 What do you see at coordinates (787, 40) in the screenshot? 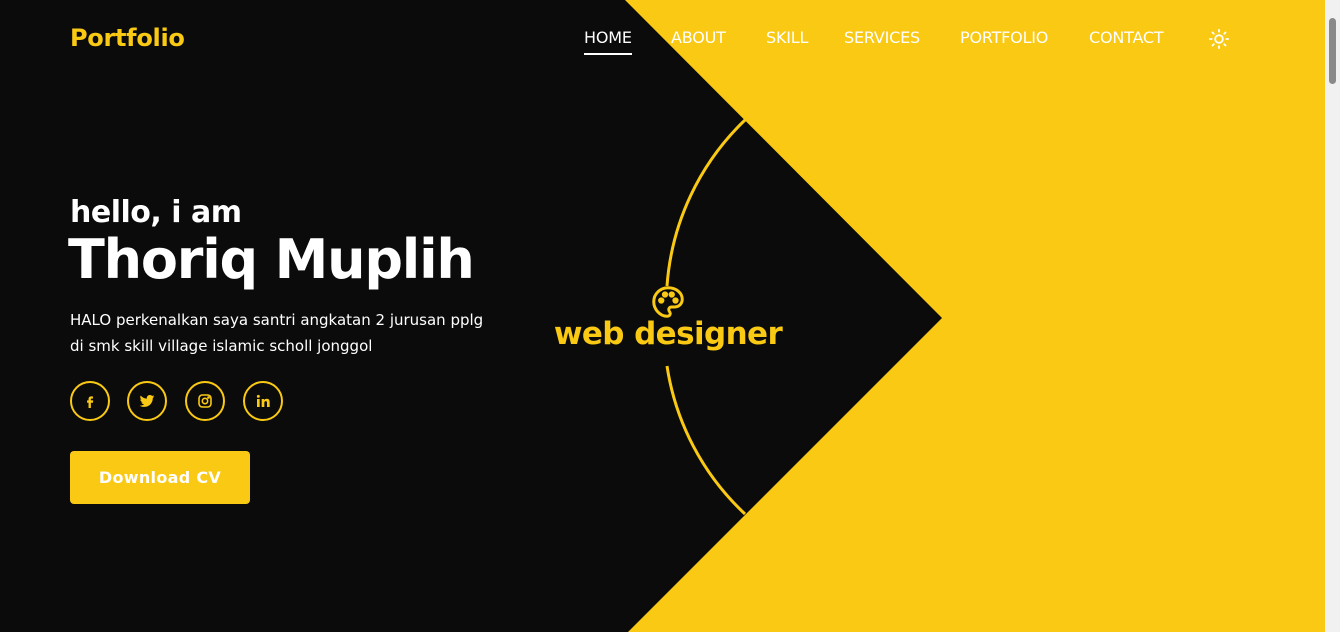
I see `nav-skill: SKILL` at bounding box center [787, 40].